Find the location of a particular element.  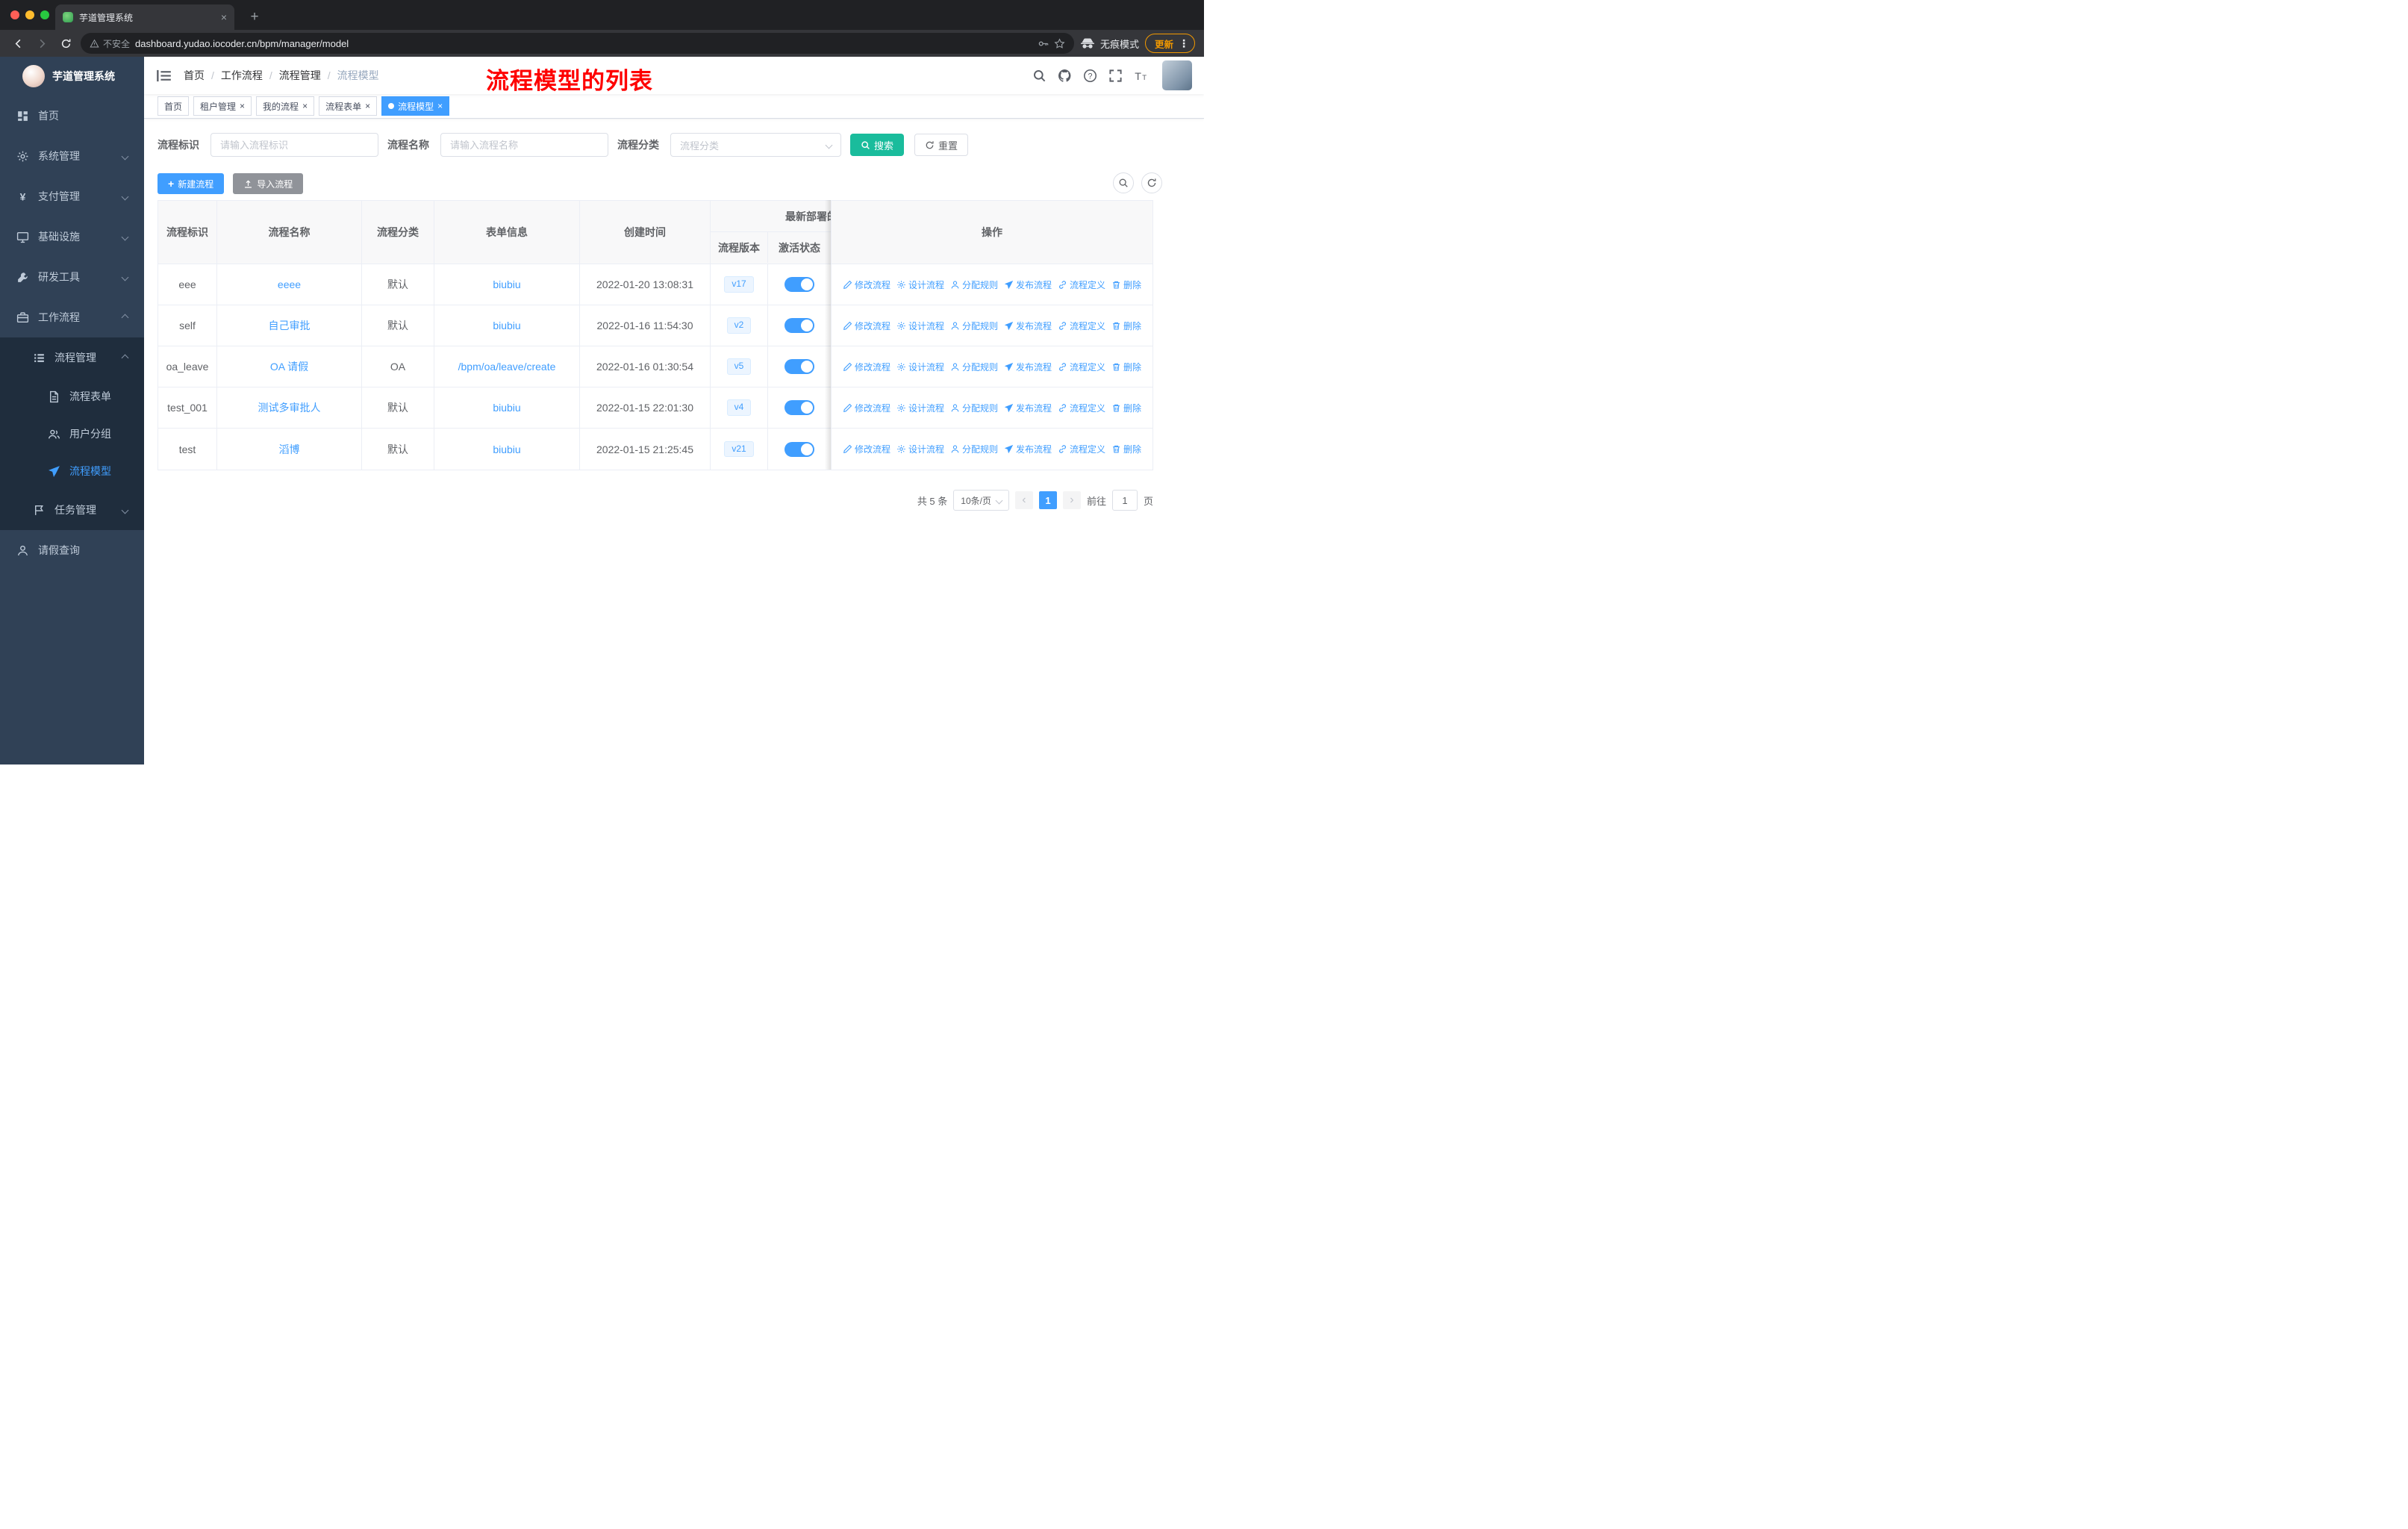

process-name-link: 滔博 is located at coordinates (289, 450).